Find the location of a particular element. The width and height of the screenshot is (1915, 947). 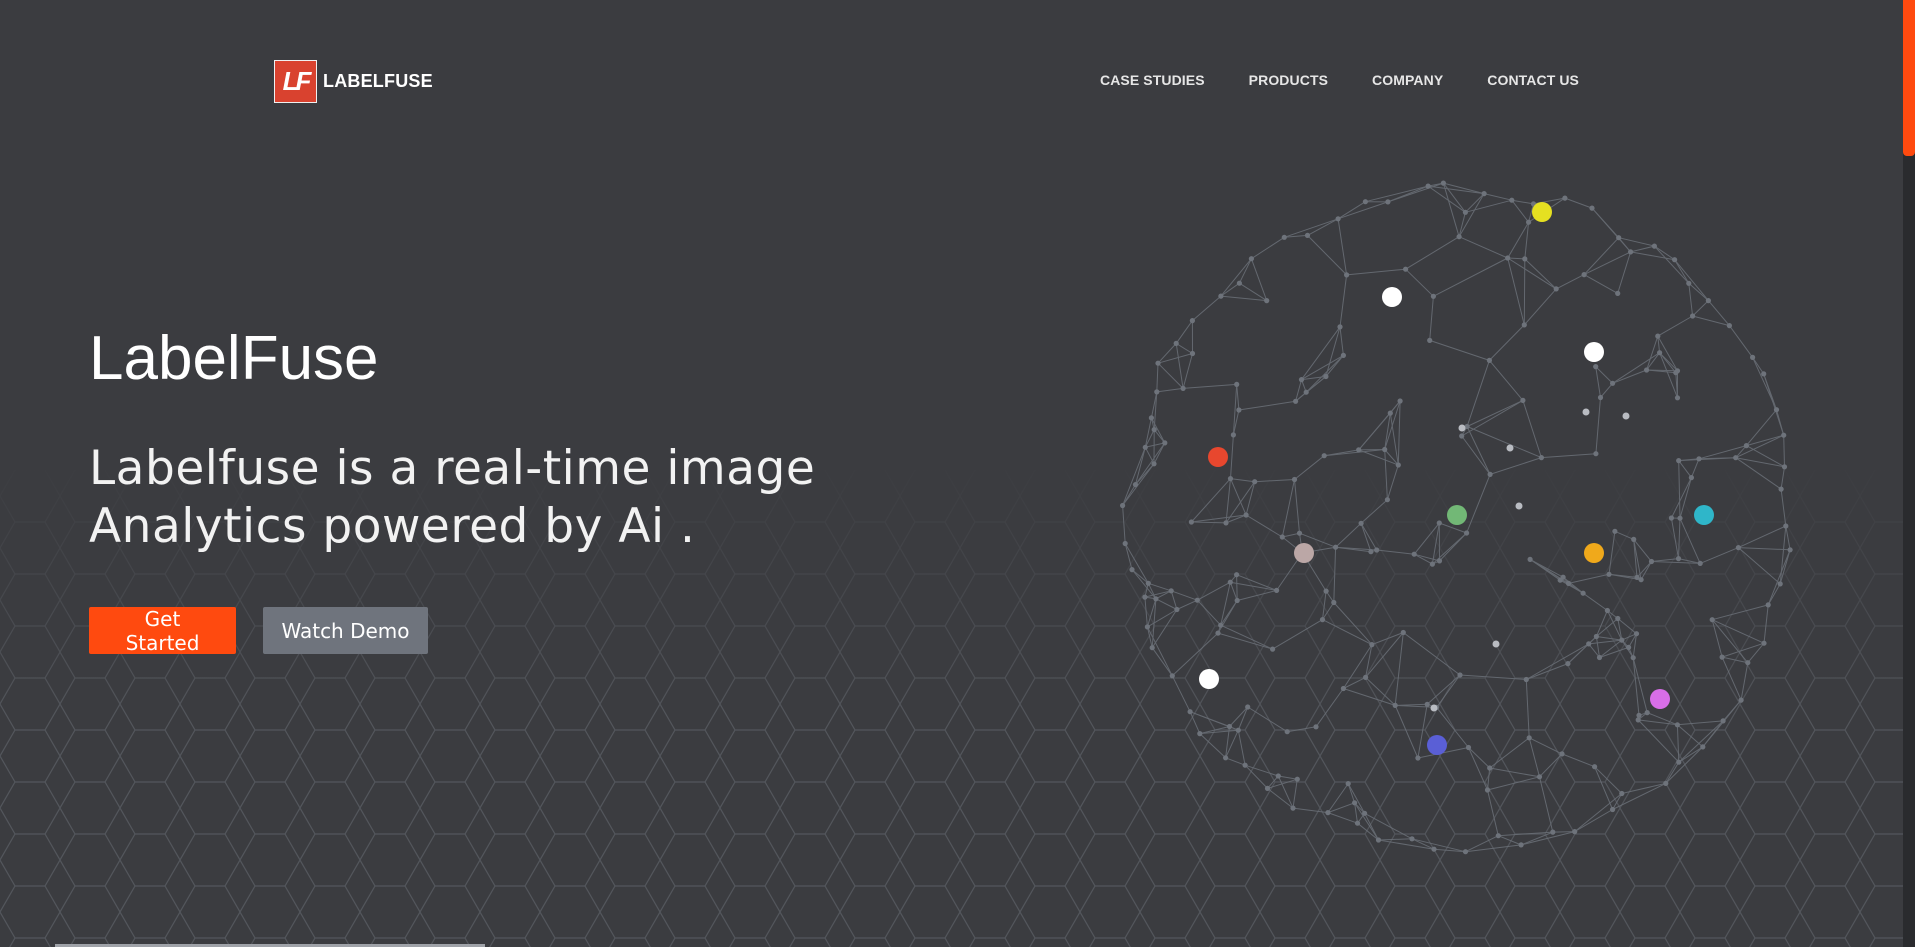

logo-mark-icon: LF is located at coordinates (295, 81).